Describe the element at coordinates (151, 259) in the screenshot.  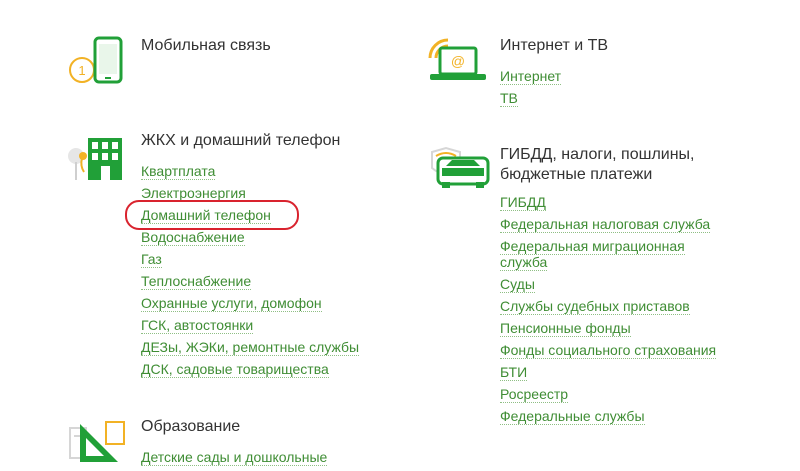
I see `link-gas: Газ` at that location.